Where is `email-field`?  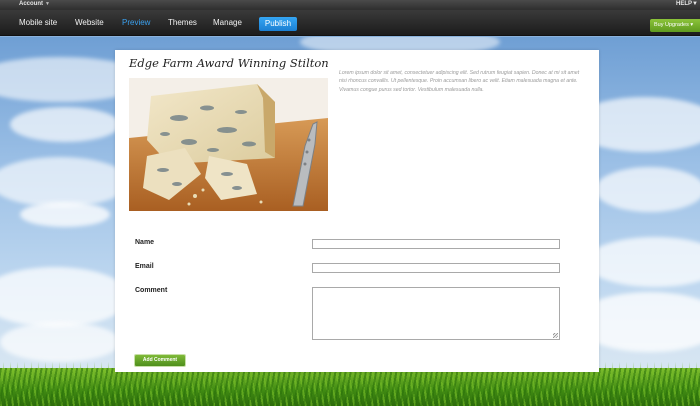
email-field is located at coordinates (436, 268).